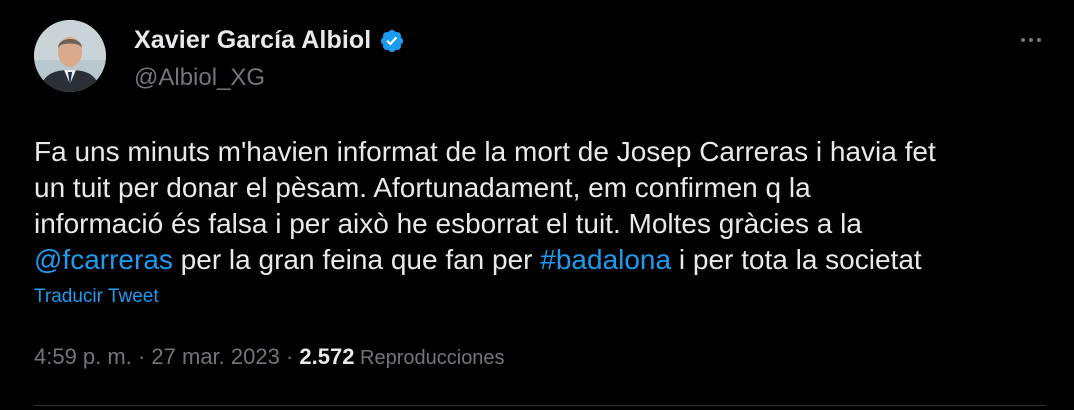  What do you see at coordinates (252, 40) in the screenshot?
I see `author-display-name: Xavier García Albiol` at bounding box center [252, 40].